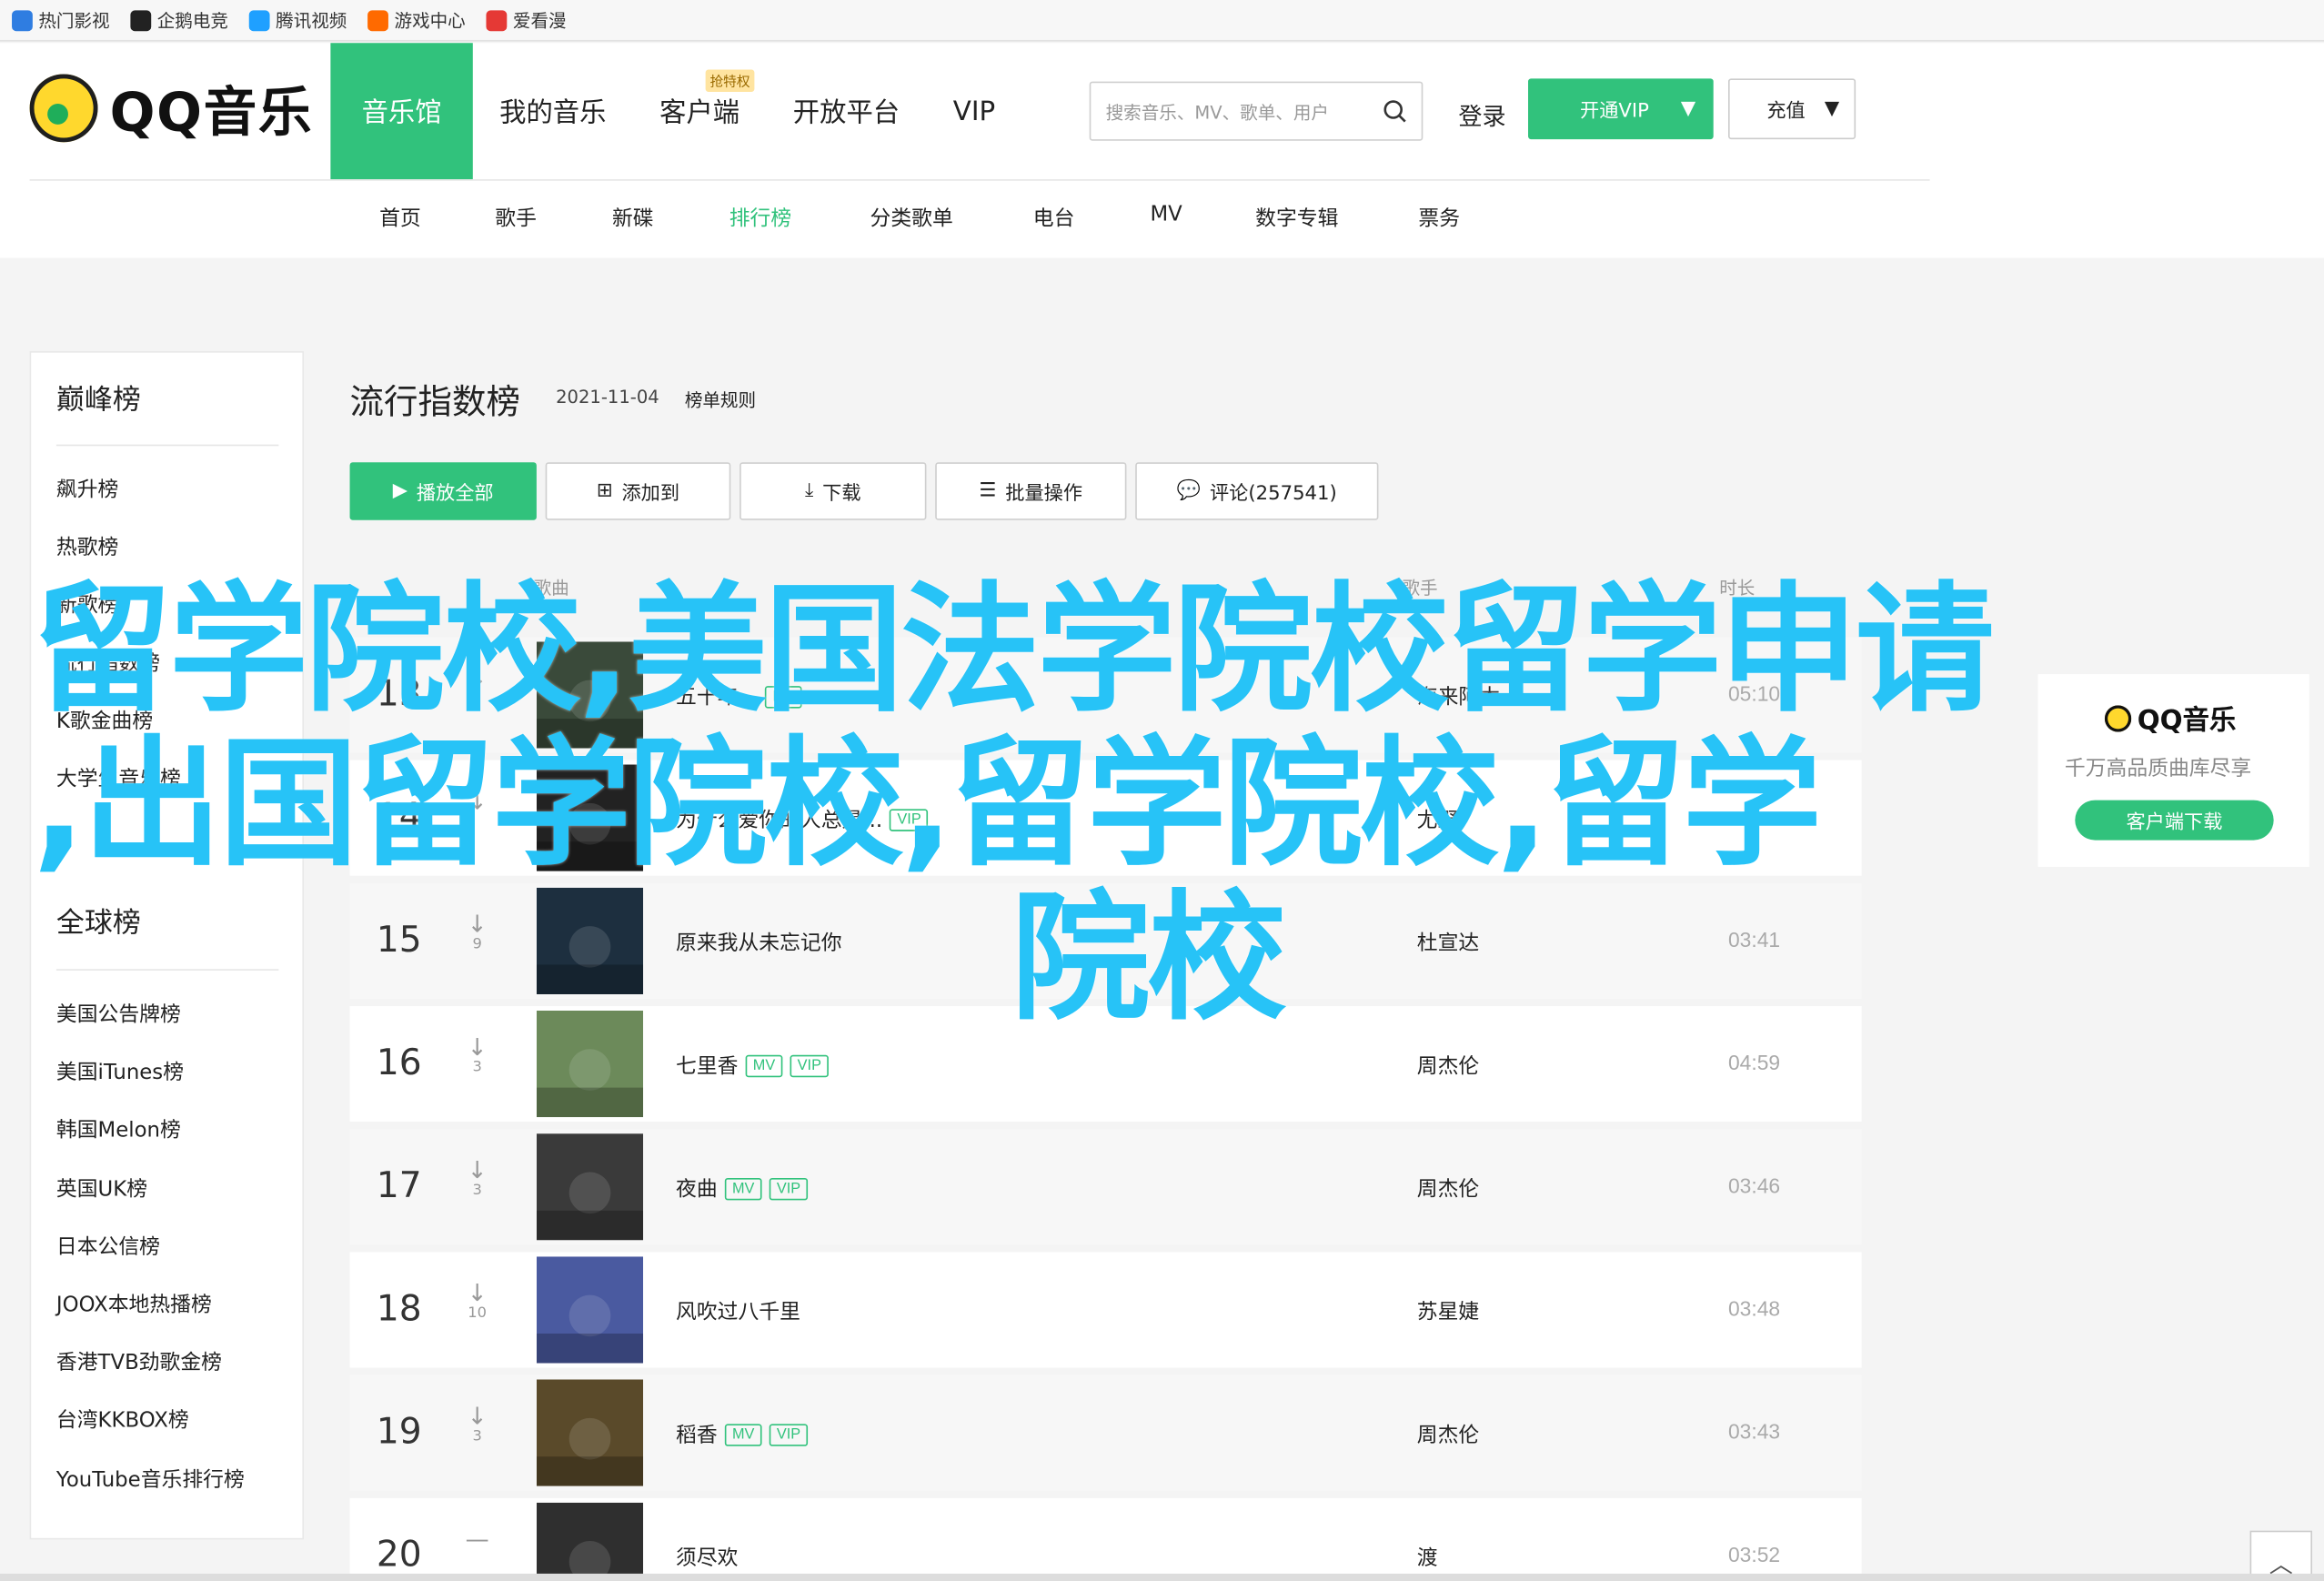 This screenshot has height=1581, width=2324. I want to click on open-vip-button: 开通VIP ▼, so click(1621, 109).